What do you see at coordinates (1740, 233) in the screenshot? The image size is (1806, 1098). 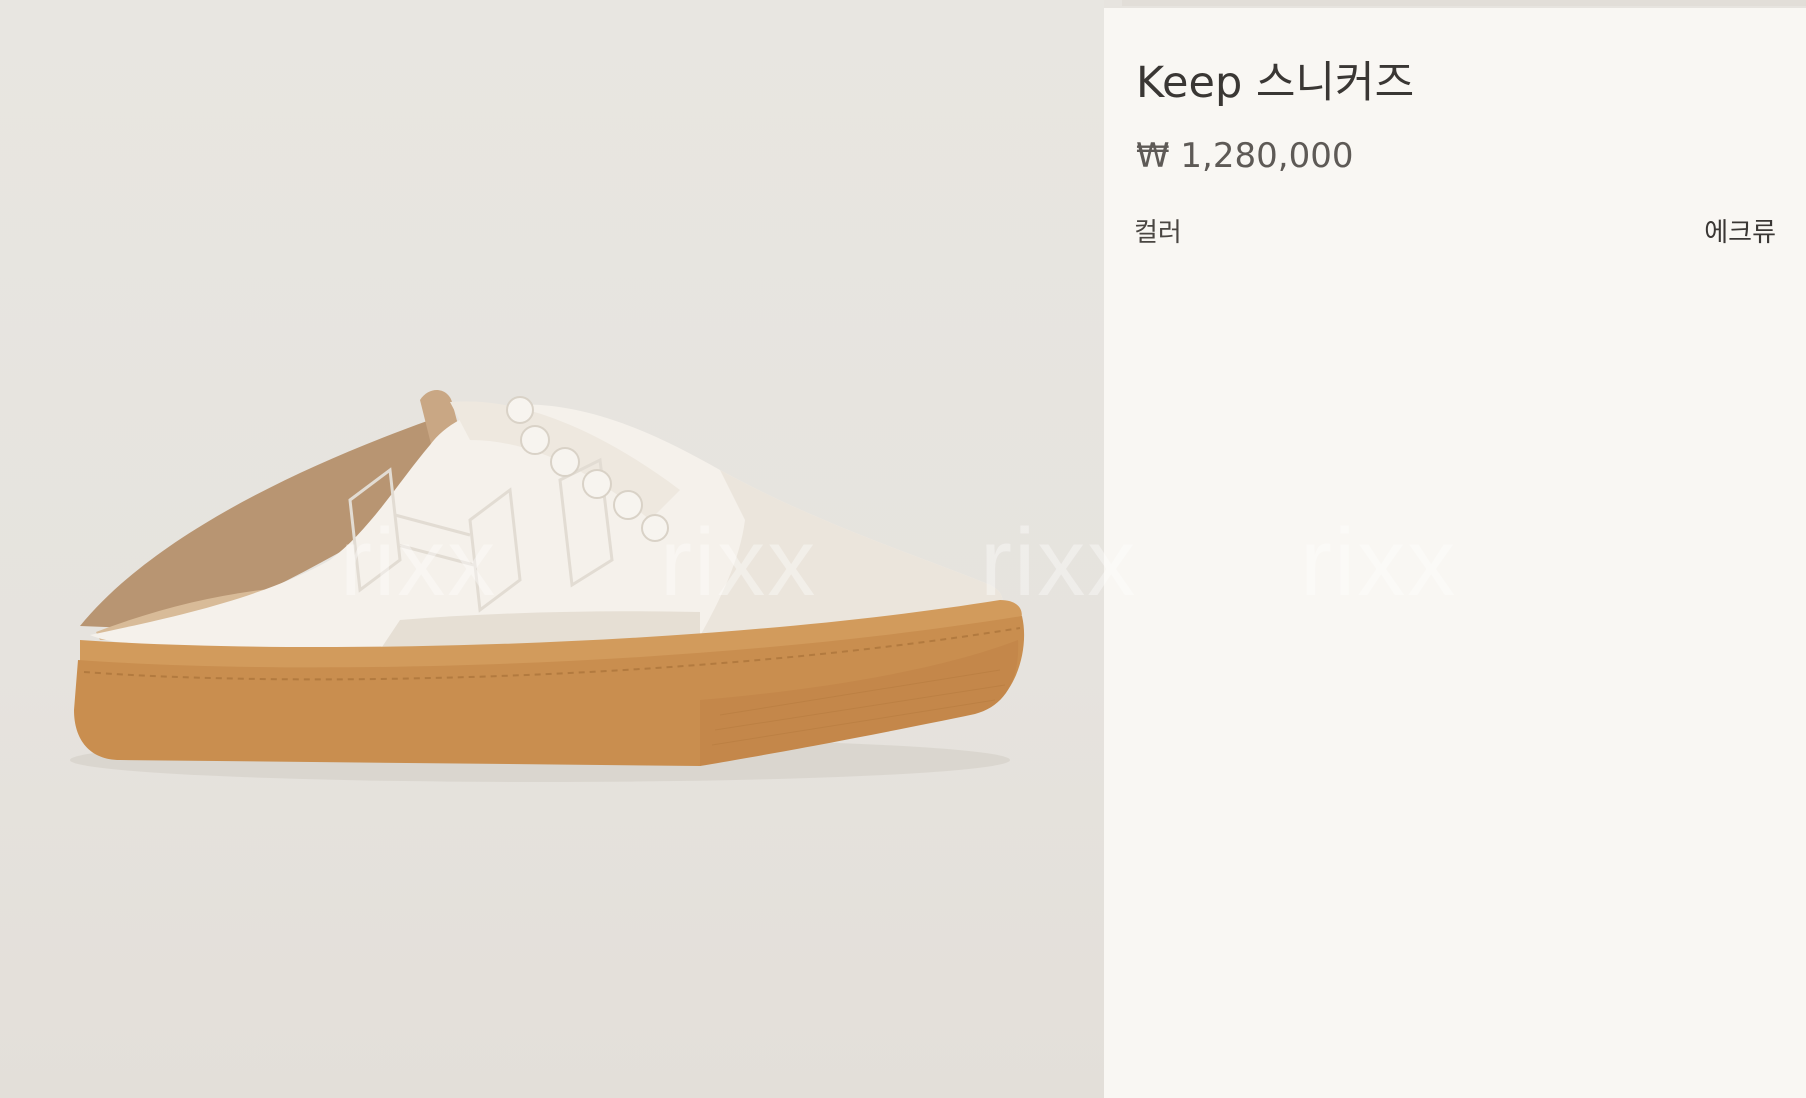 I see `color-value: 에크류` at bounding box center [1740, 233].